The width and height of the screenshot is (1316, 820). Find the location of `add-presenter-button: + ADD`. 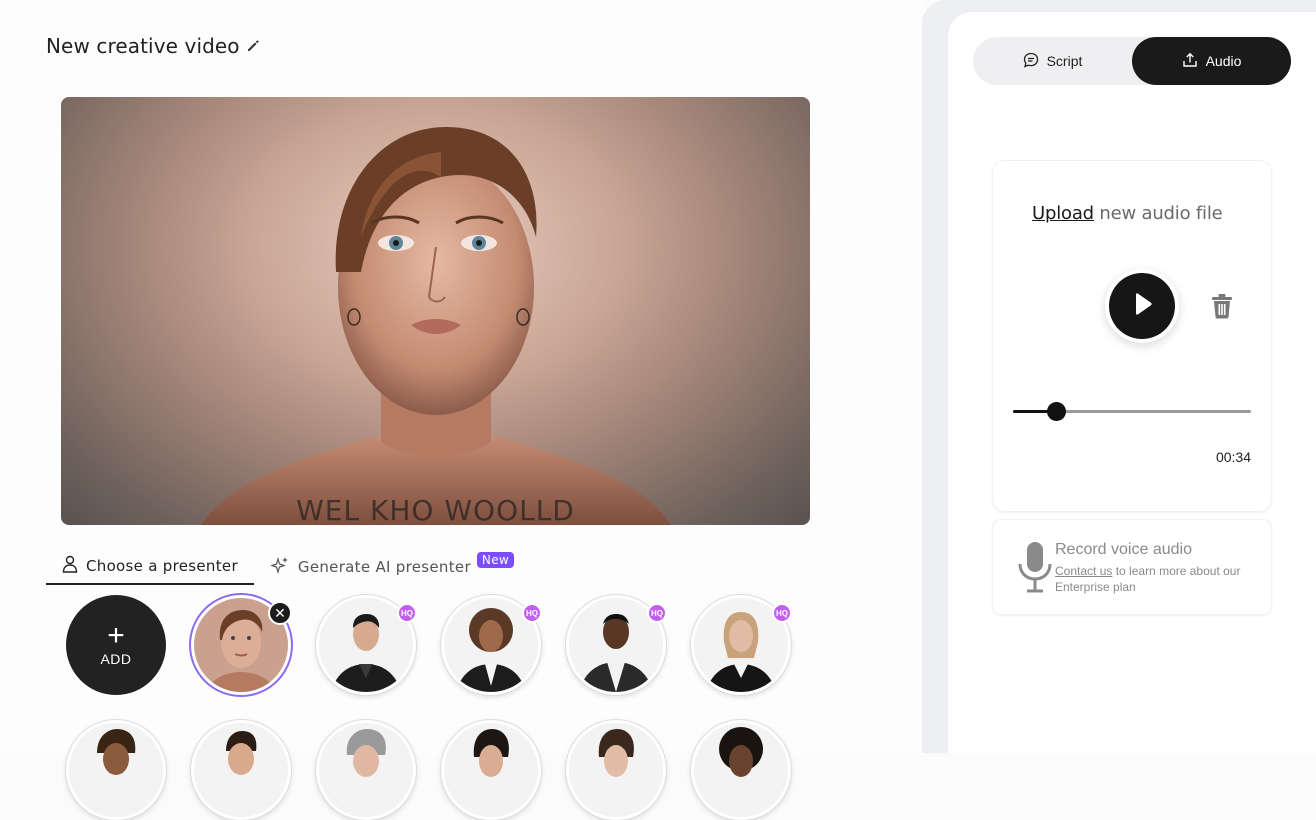

add-presenter-button: + ADD is located at coordinates (116, 645).